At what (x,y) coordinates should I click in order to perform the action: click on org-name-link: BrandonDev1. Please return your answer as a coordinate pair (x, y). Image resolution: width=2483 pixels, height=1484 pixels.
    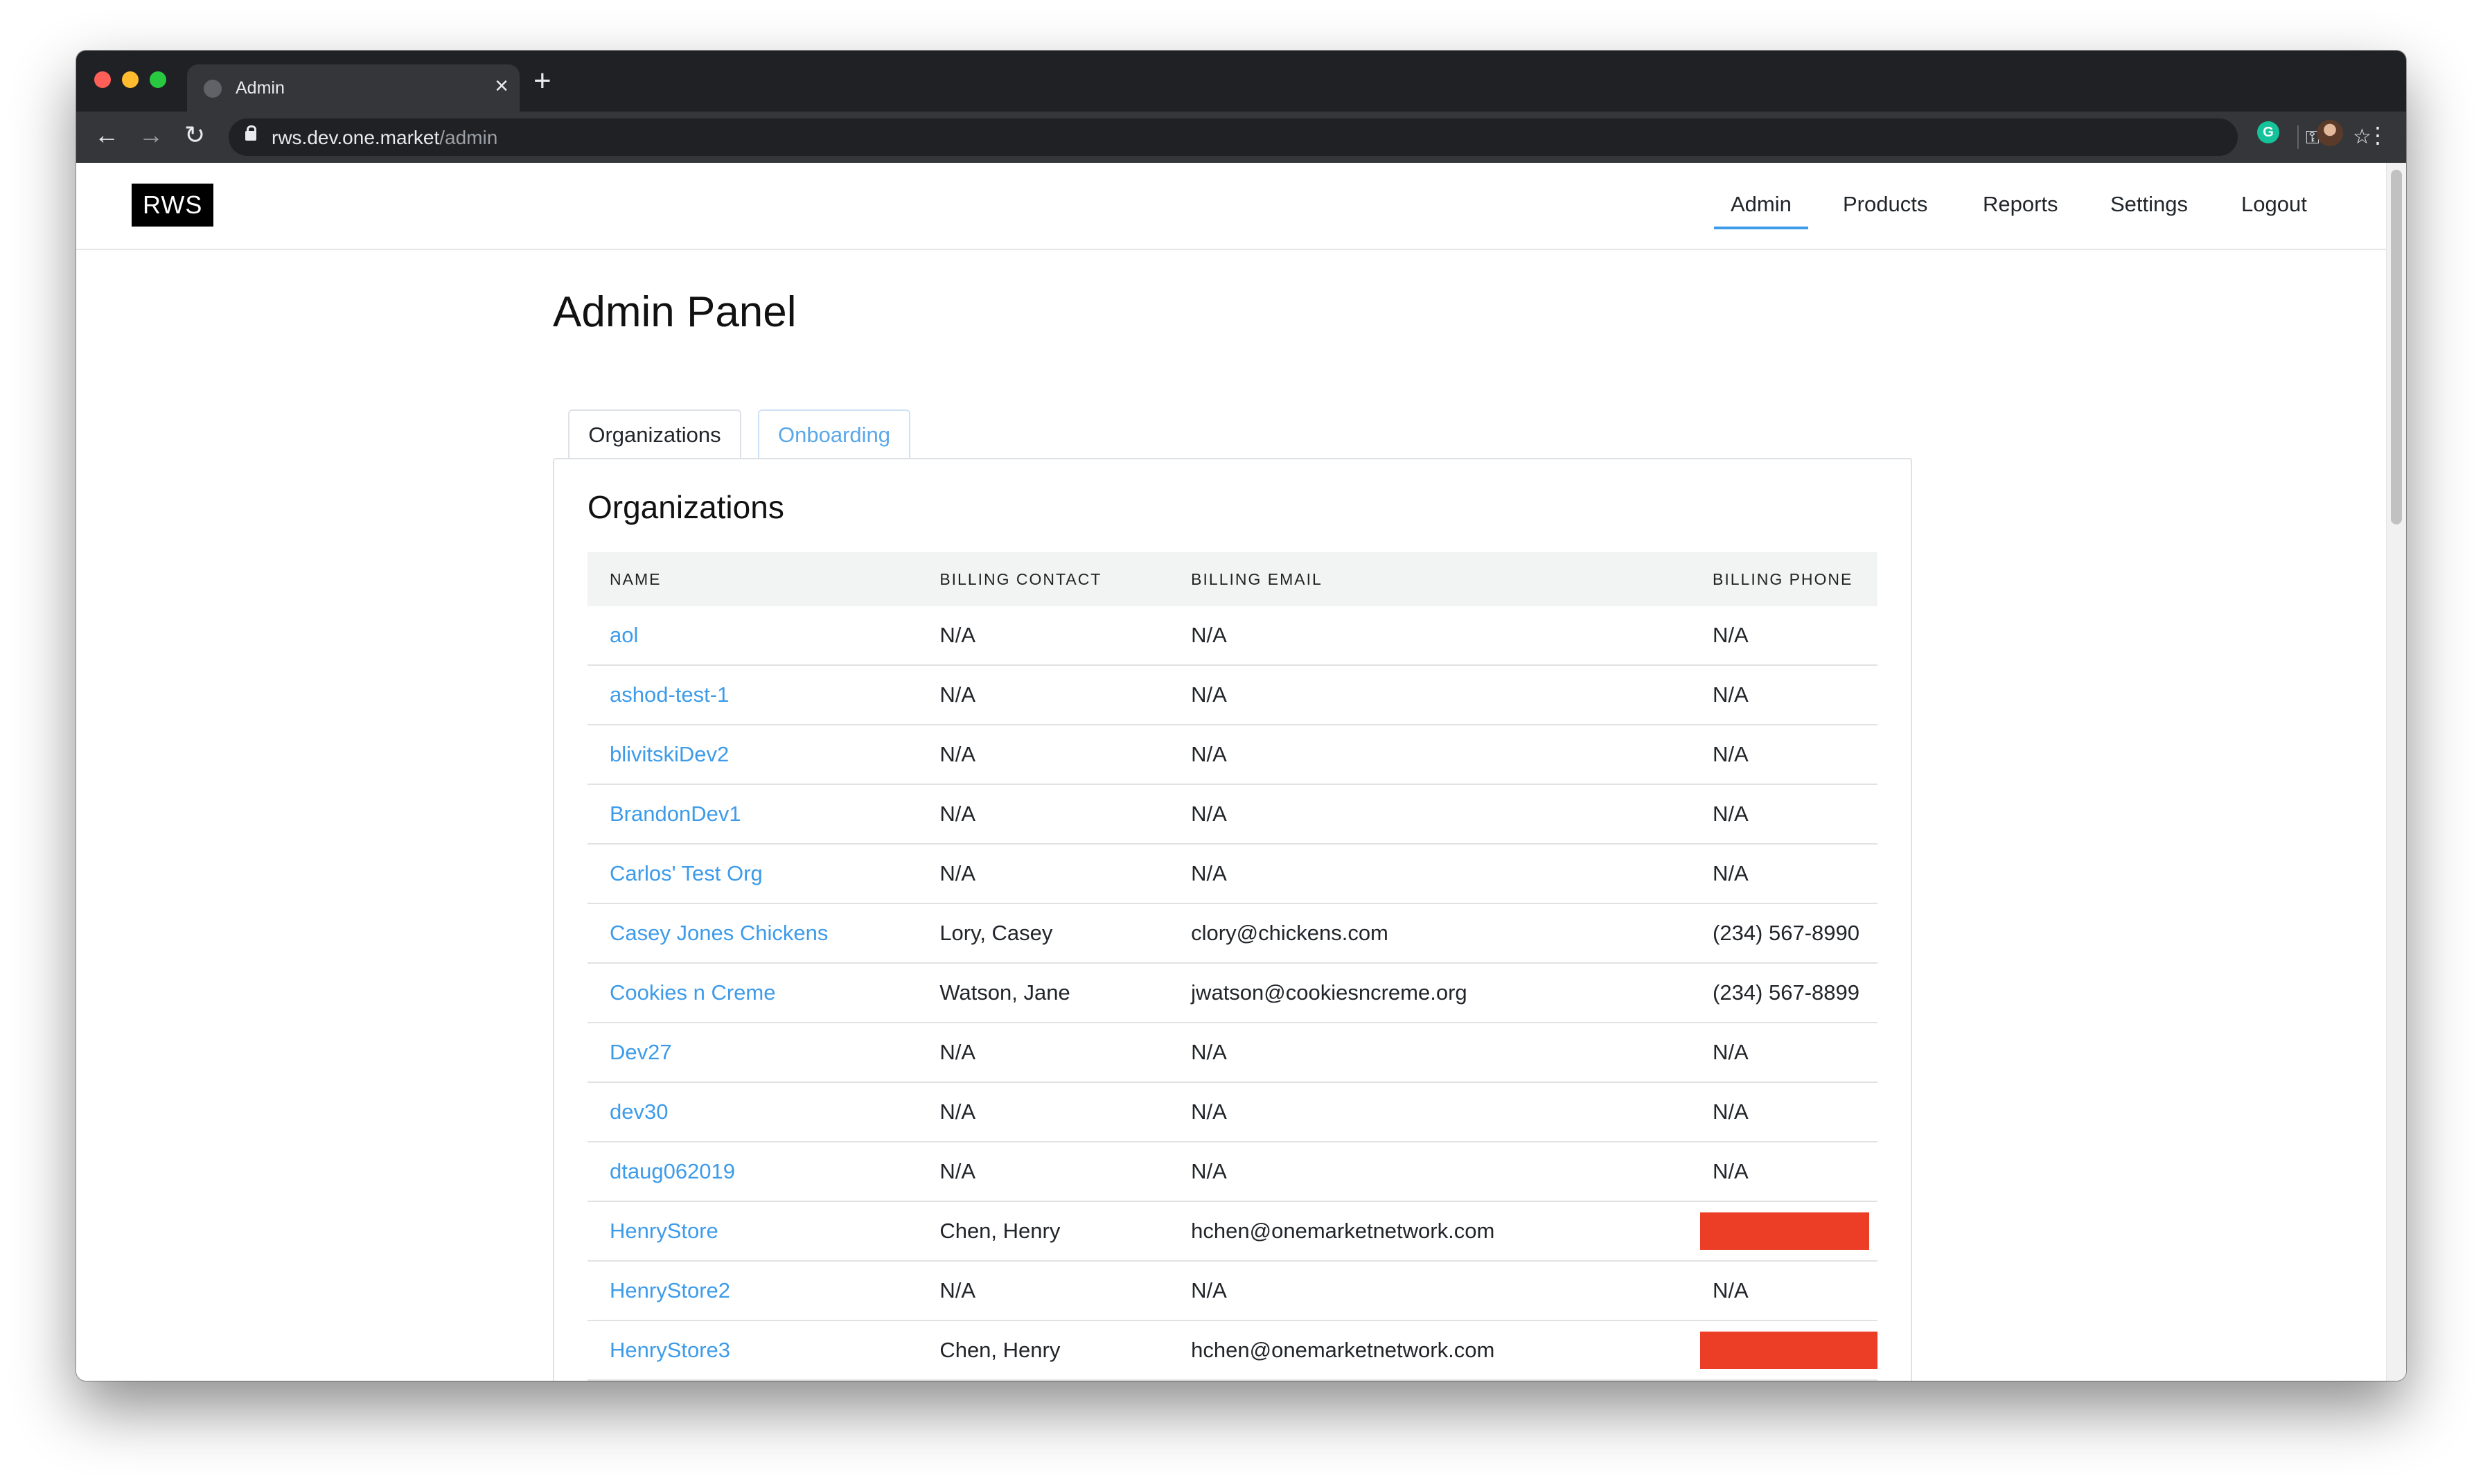
    Looking at the image, I should click on (752, 814).